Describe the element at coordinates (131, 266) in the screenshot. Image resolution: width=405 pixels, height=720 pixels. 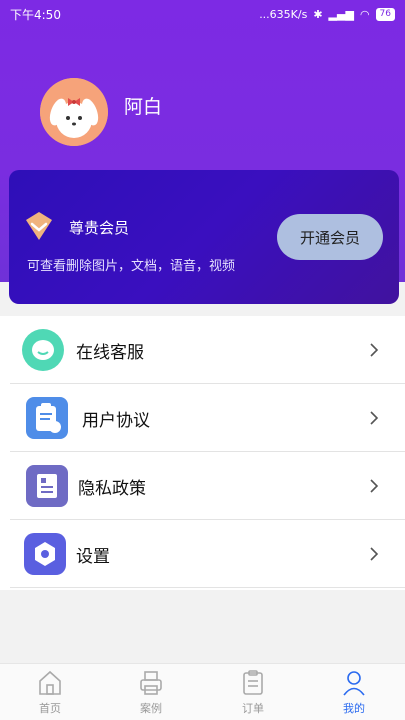
I see `vip-description: 可查看删除图片，文档，语音，视频` at that location.